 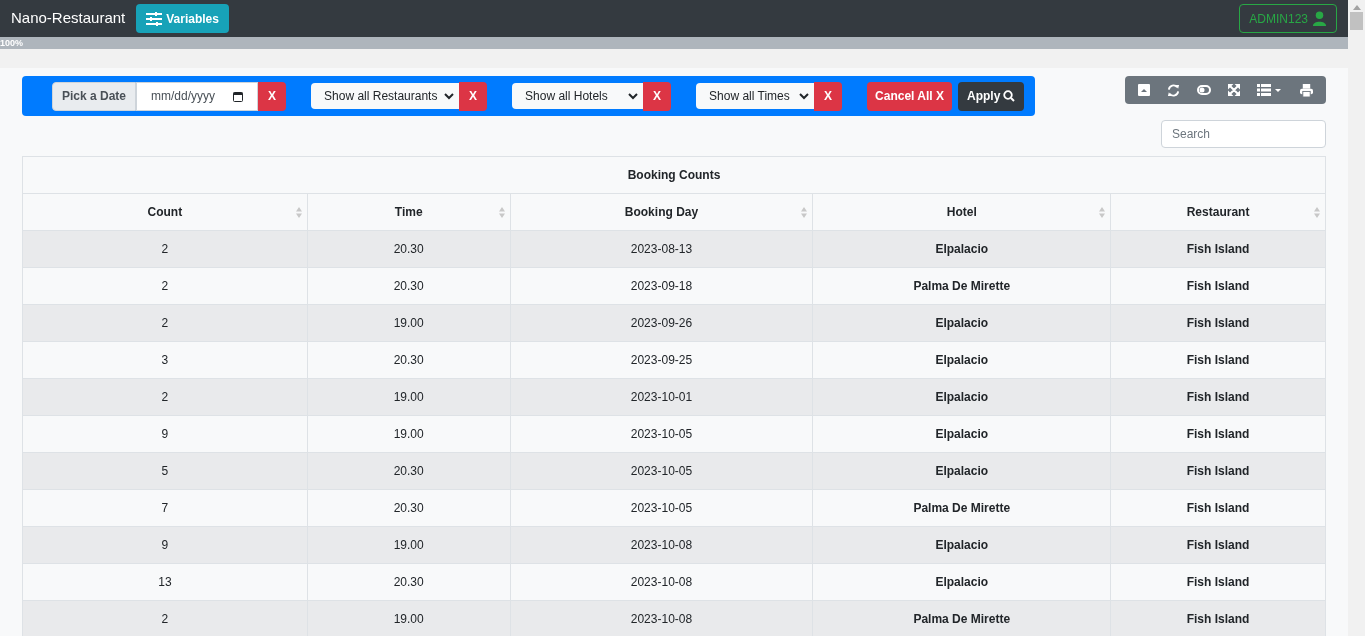 What do you see at coordinates (1009, 96) in the screenshot?
I see `search-icon` at bounding box center [1009, 96].